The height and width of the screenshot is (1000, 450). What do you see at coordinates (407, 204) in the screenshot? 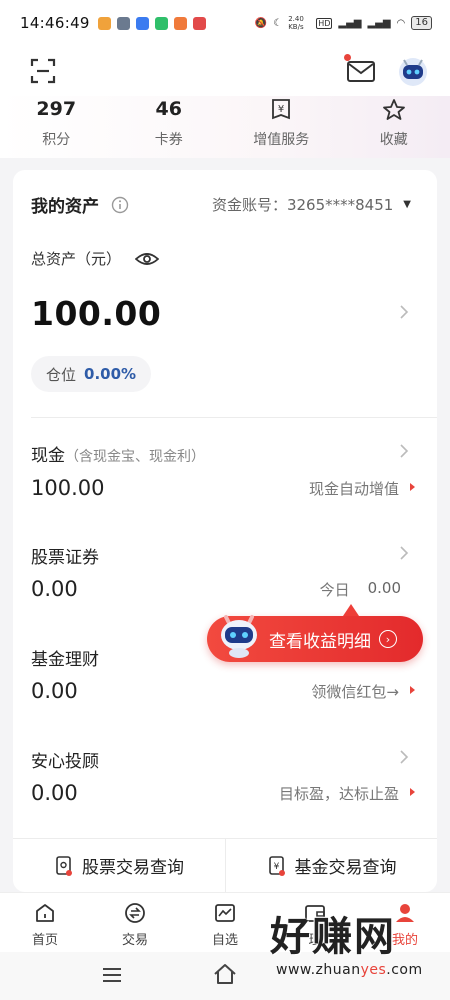
I see `dropdown-icon: ▼` at bounding box center [407, 204].